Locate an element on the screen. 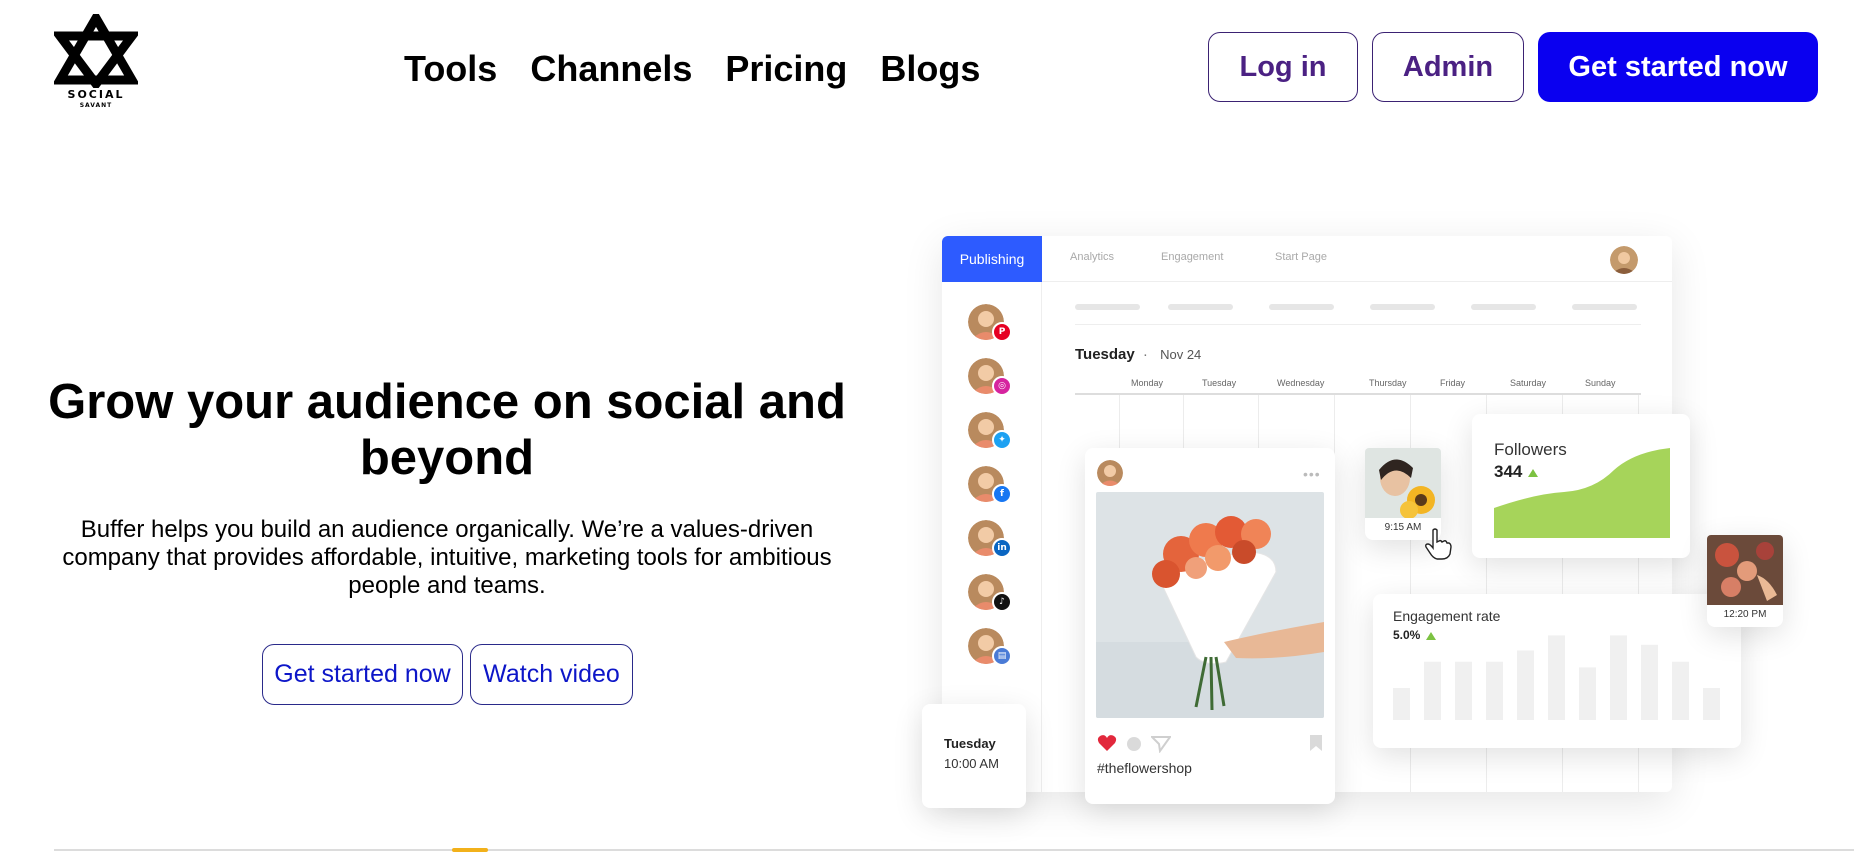 Image resolution: width=1854 pixels, height=853 pixels. channel-linkedin: in is located at coordinates (990, 539).